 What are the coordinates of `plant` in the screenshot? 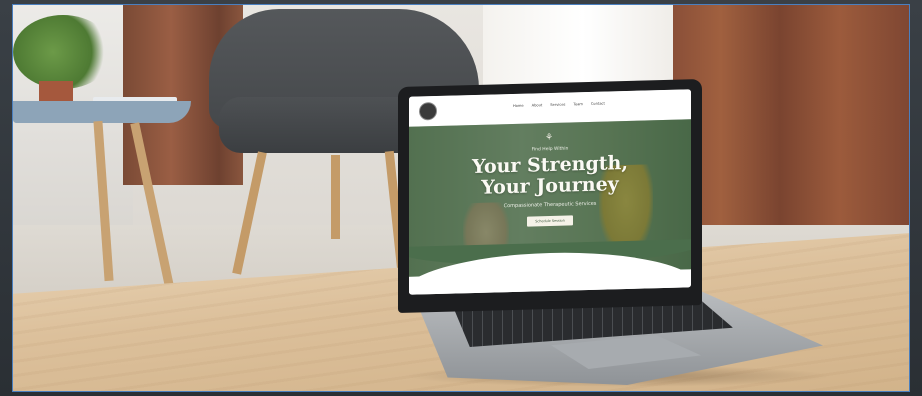 It's located at (63, 52).